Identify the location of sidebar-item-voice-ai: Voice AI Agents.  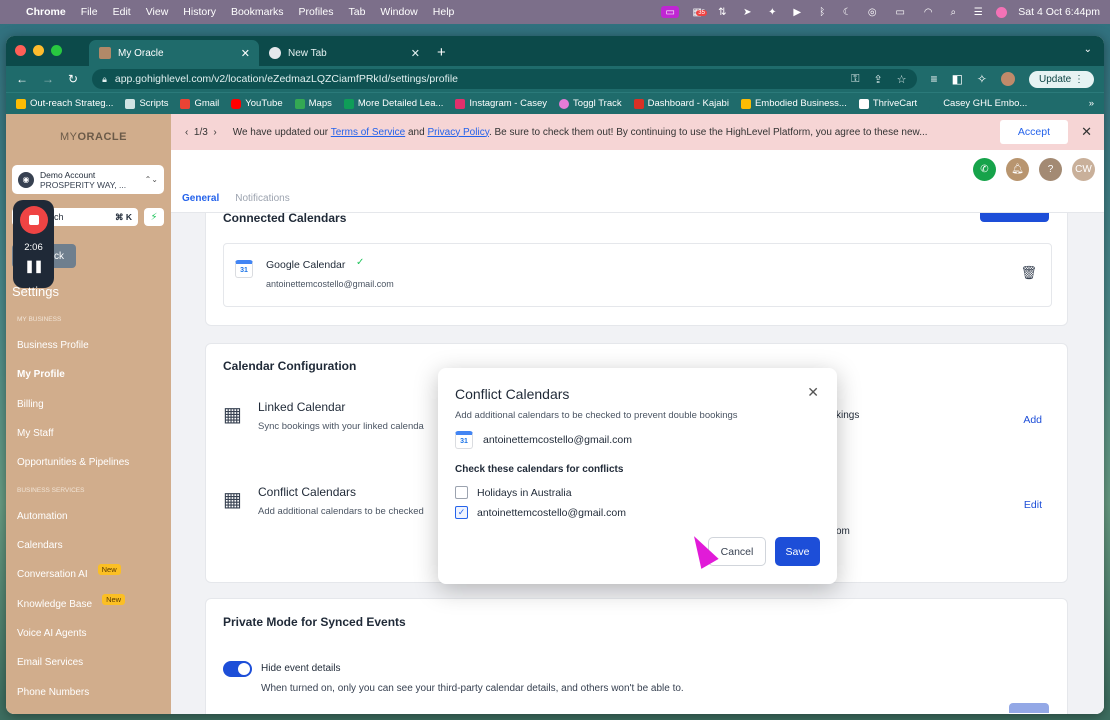
(52, 633).